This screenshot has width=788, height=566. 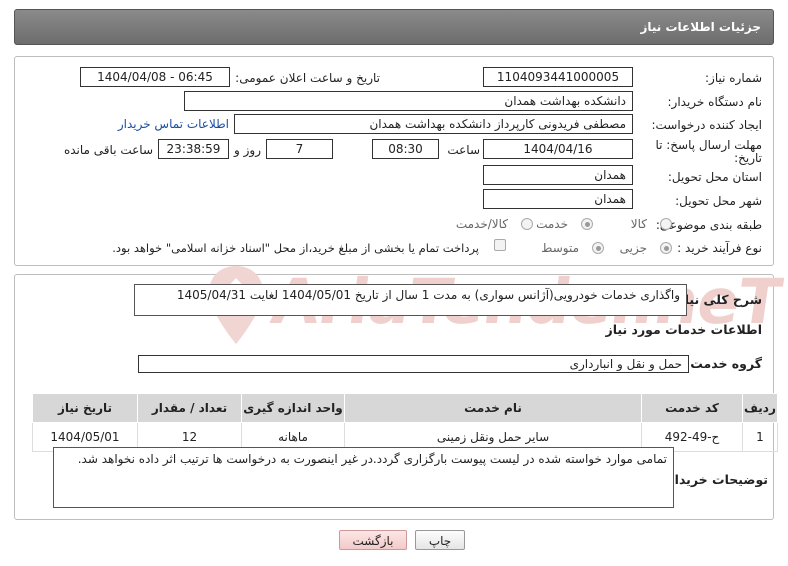 I want to click on process-medium-radio, so click(x=598, y=248).